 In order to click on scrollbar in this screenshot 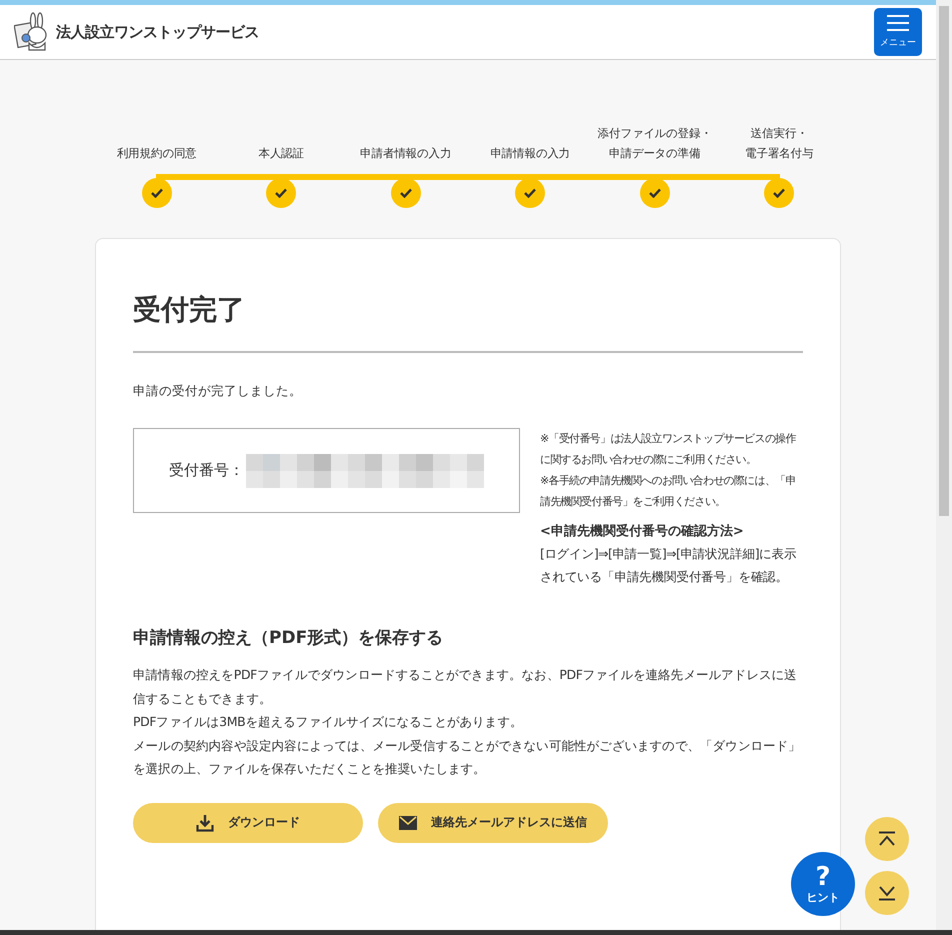, I will do `click(944, 465)`.